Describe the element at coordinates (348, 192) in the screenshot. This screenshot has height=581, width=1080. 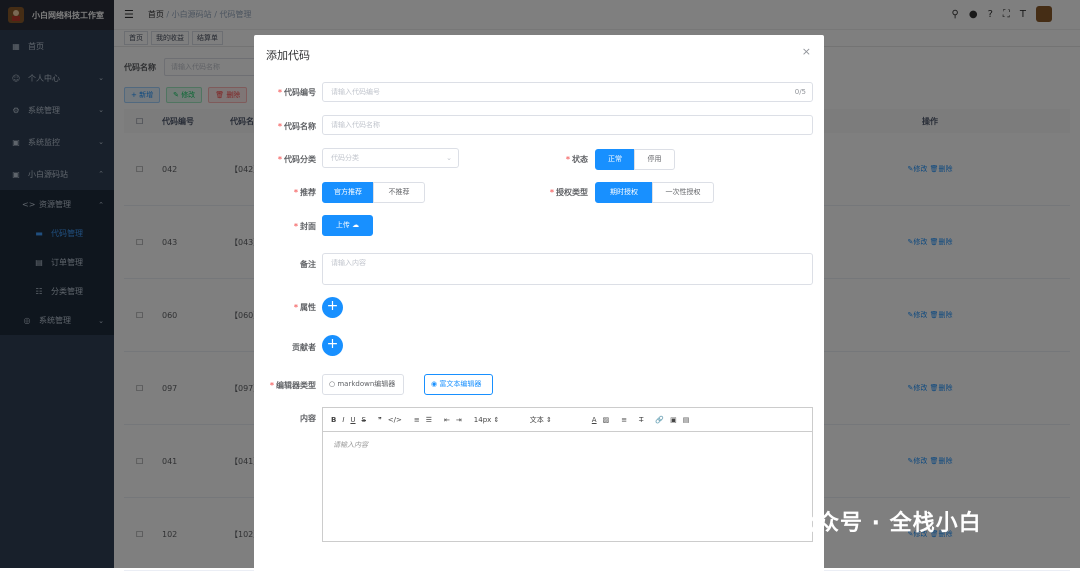
I see `recommend-official-radio: 官方推荐` at that location.